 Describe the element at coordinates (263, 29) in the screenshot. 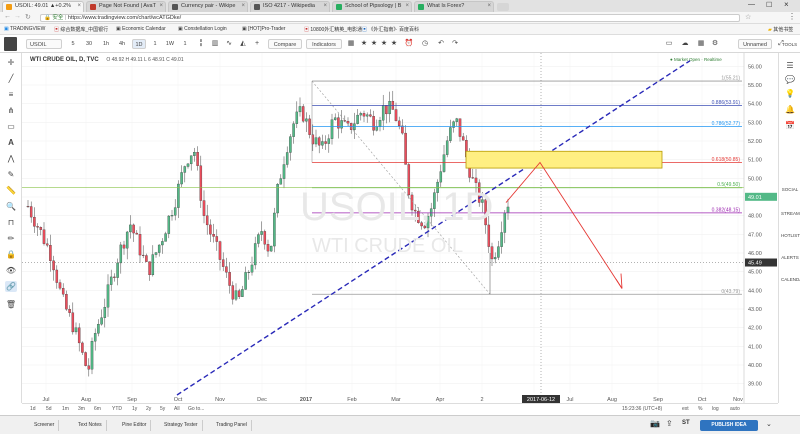

I see `bookmark-pro-trader: ▣ [HOT]Pro-Trader` at that location.